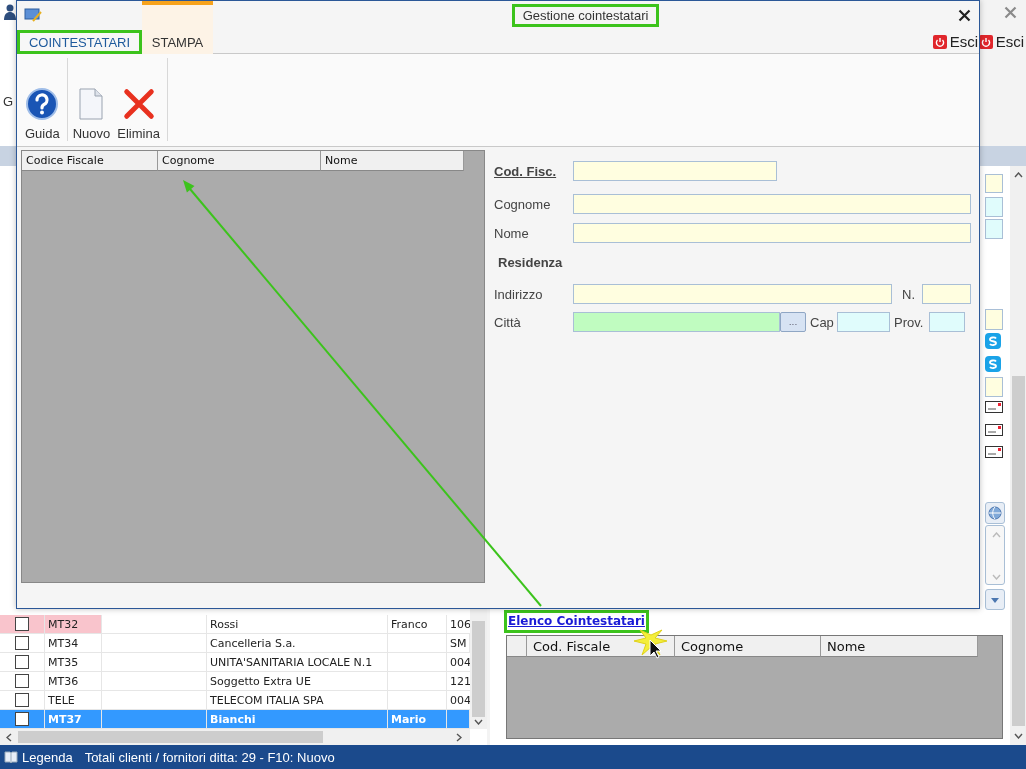 This screenshot has width=1026, height=769. What do you see at coordinates (9, 737) in the screenshot?
I see `scroll-left-icon` at bounding box center [9, 737].